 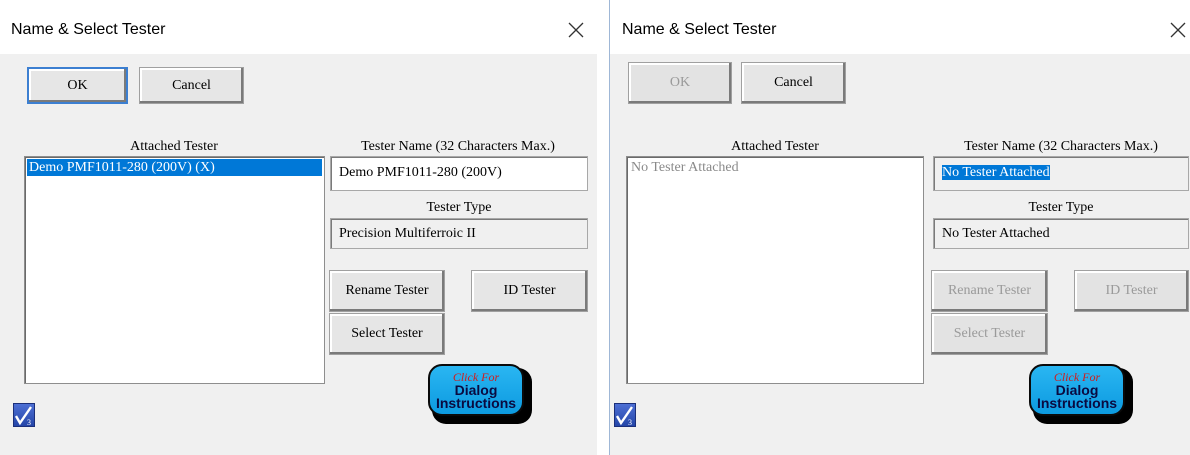 I want to click on tester-type-value: Precision Multiferroic II, so click(x=407, y=233).